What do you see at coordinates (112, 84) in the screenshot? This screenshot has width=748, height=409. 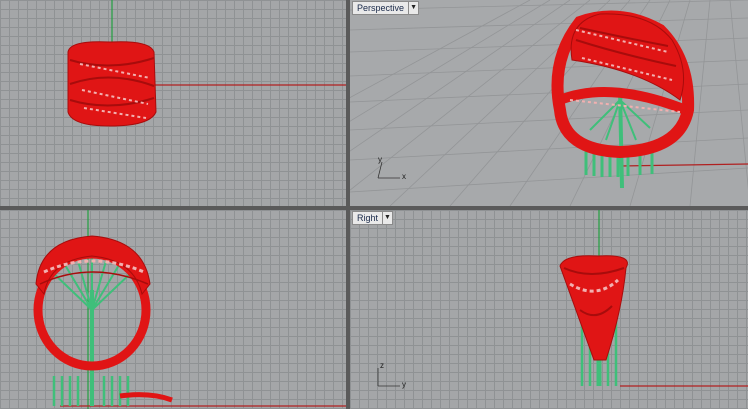 I see `ring-top-view` at bounding box center [112, 84].